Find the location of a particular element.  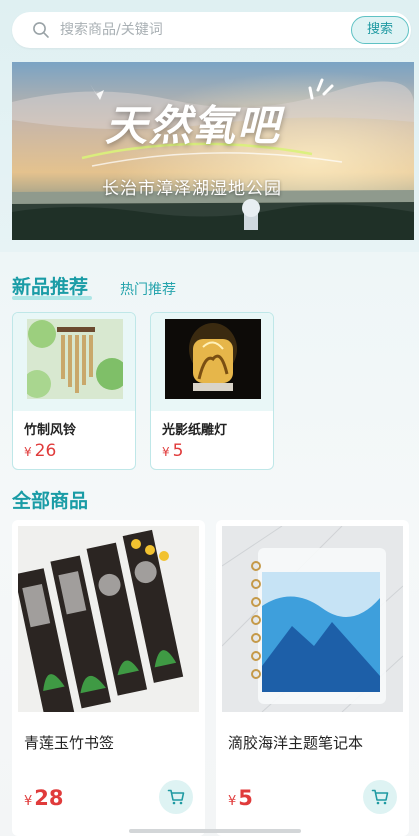

banner-subtitle: 长治市漳泽湖湿地公园 is located at coordinates (192, 189).